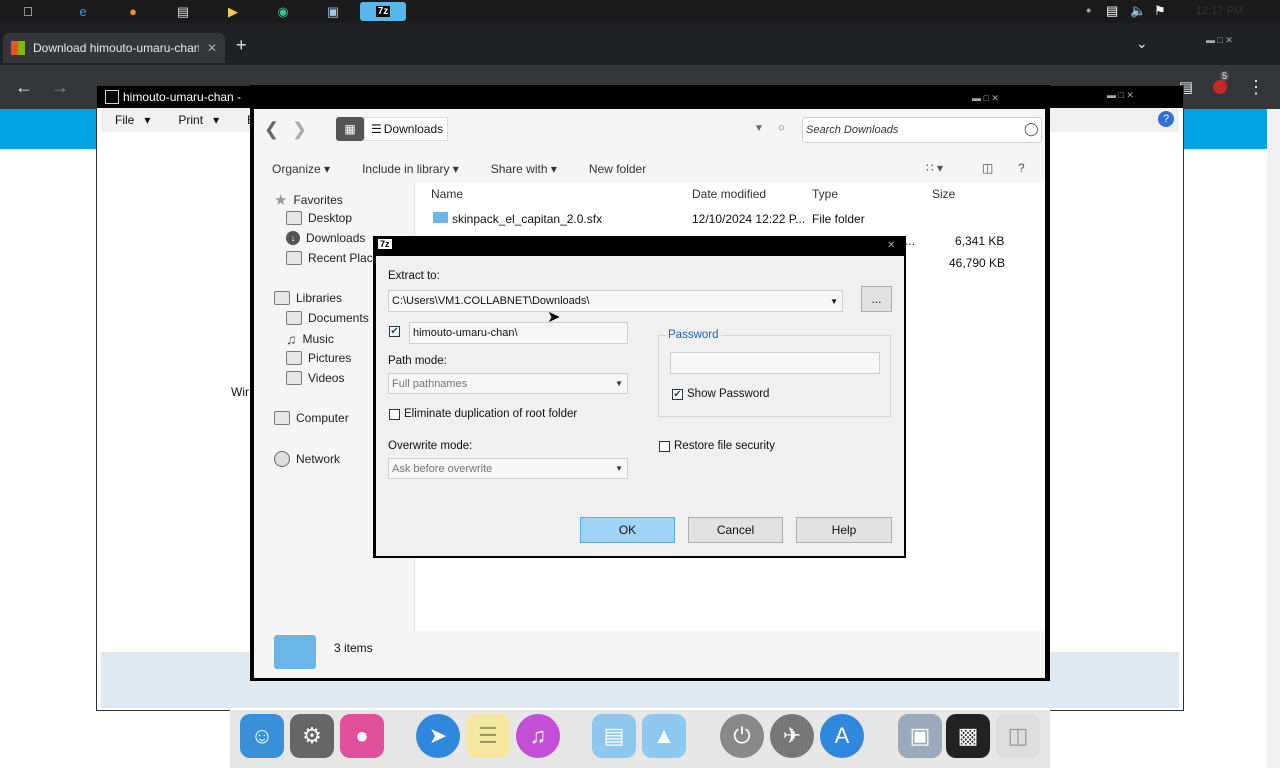 The image size is (1280, 768). I want to click on 7zip-icon: 7z, so click(383, 11).